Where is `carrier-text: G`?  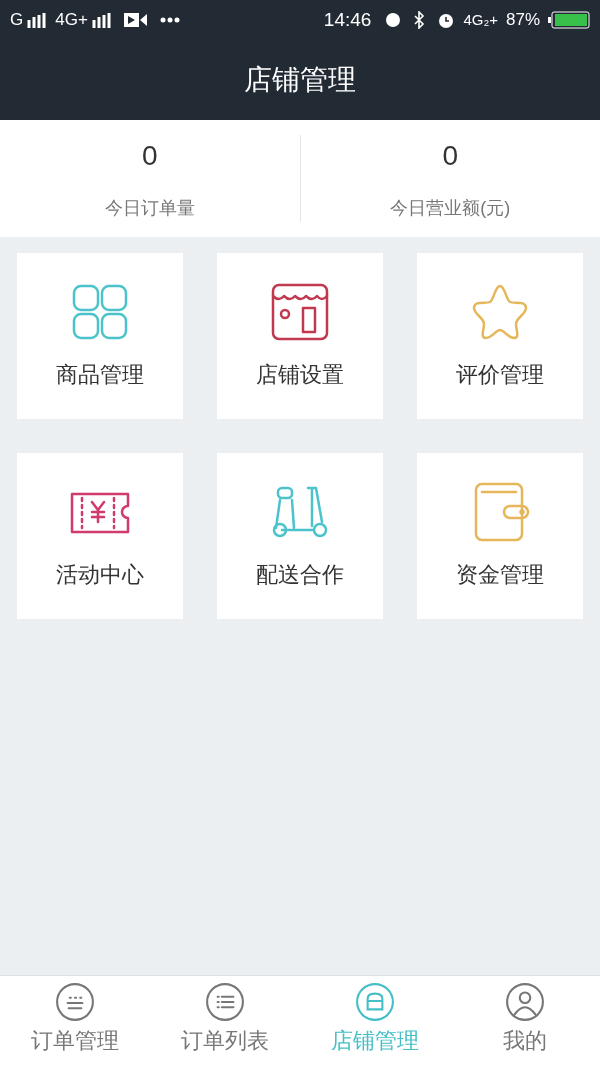
carrier-text: G is located at coordinates (17, 20).